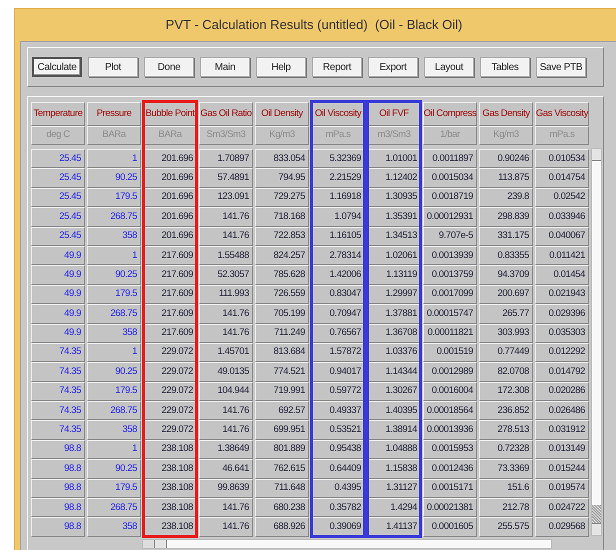  I want to click on table-cell: 1.0794, so click(338, 217).